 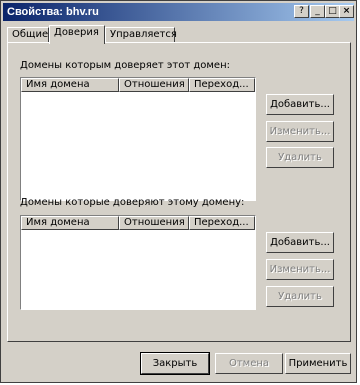 What do you see at coordinates (125, 65) in the screenshot?
I see `trusted-domains-label: Домены которым доверяет этот домен:` at bounding box center [125, 65].